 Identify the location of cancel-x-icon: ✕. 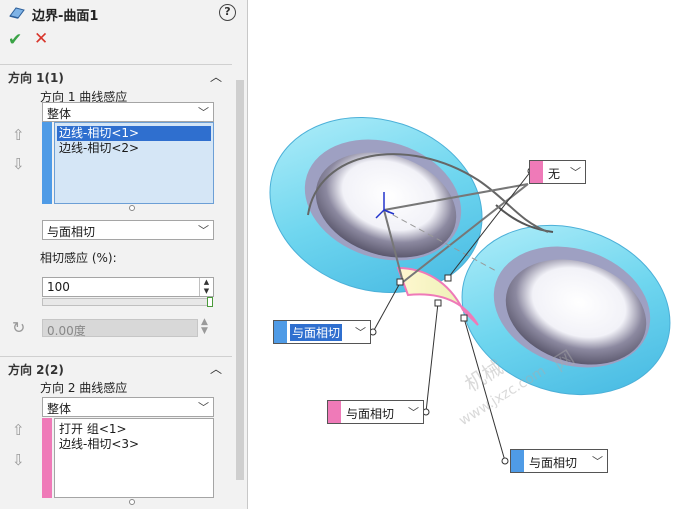
(41, 39).